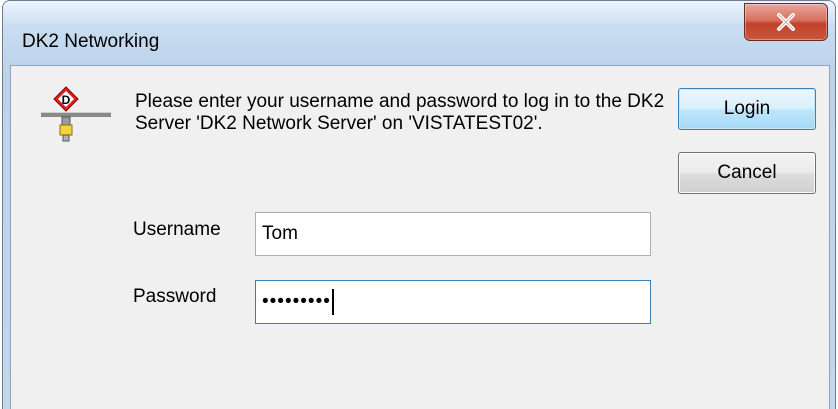 The height and width of the screenshot is (409, 838). I want to click on username-value: Tom, so click(280, 233).